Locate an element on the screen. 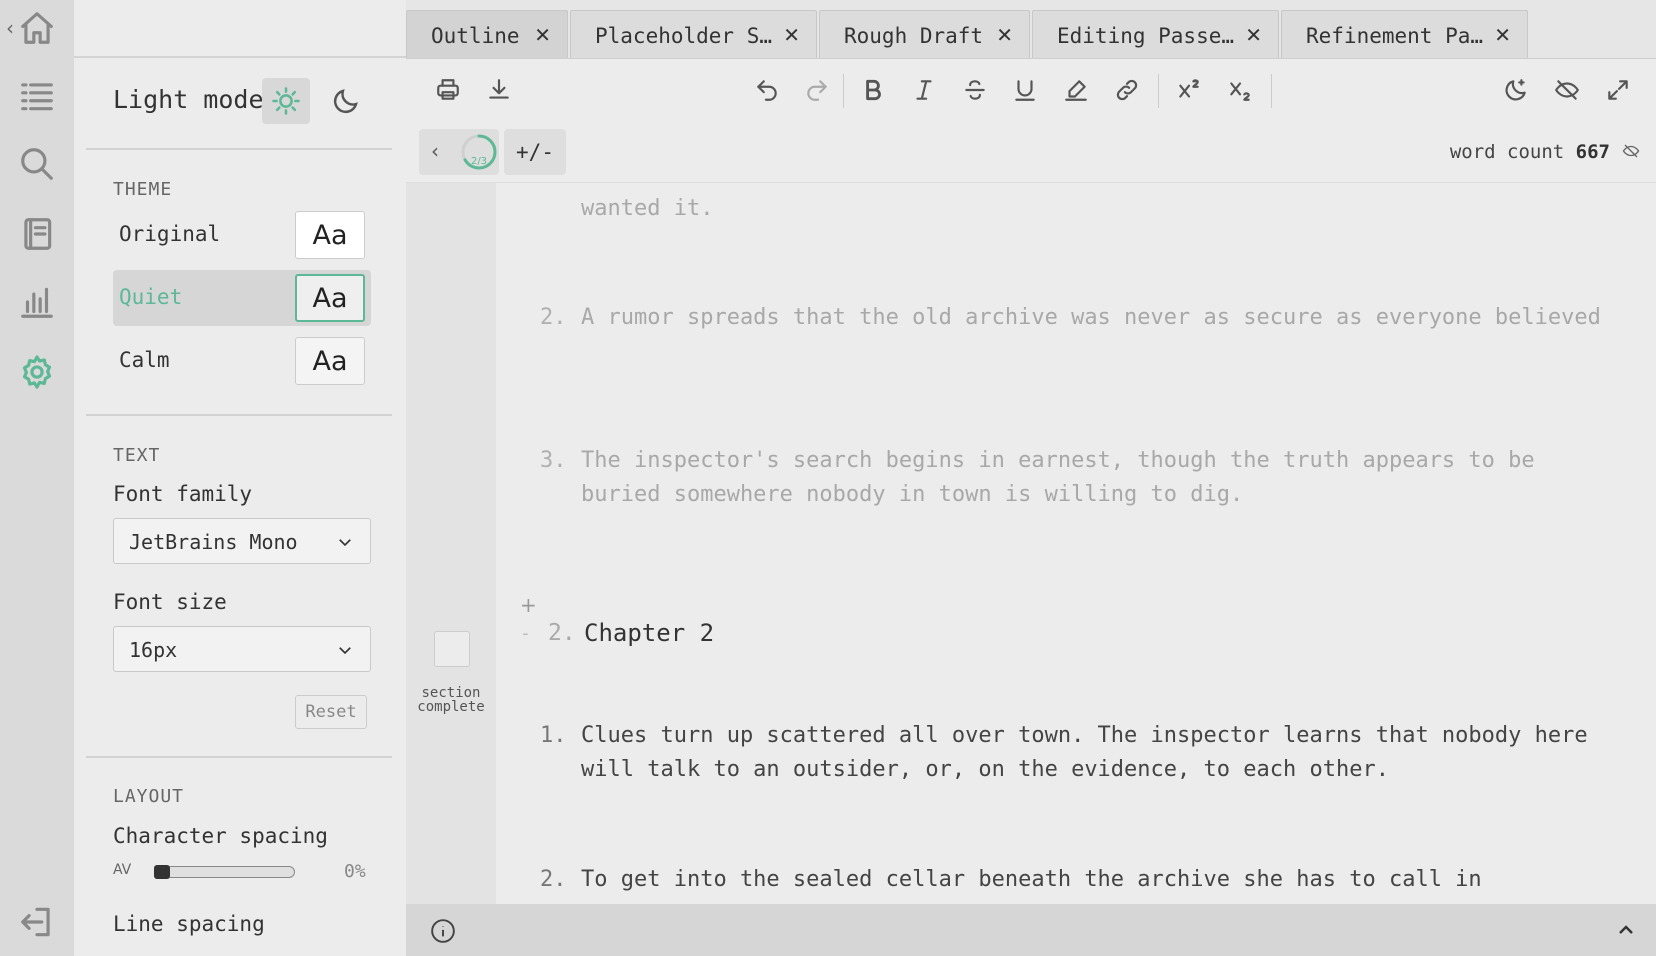  chevron-up-icon is located at coordinates (1626, 929).